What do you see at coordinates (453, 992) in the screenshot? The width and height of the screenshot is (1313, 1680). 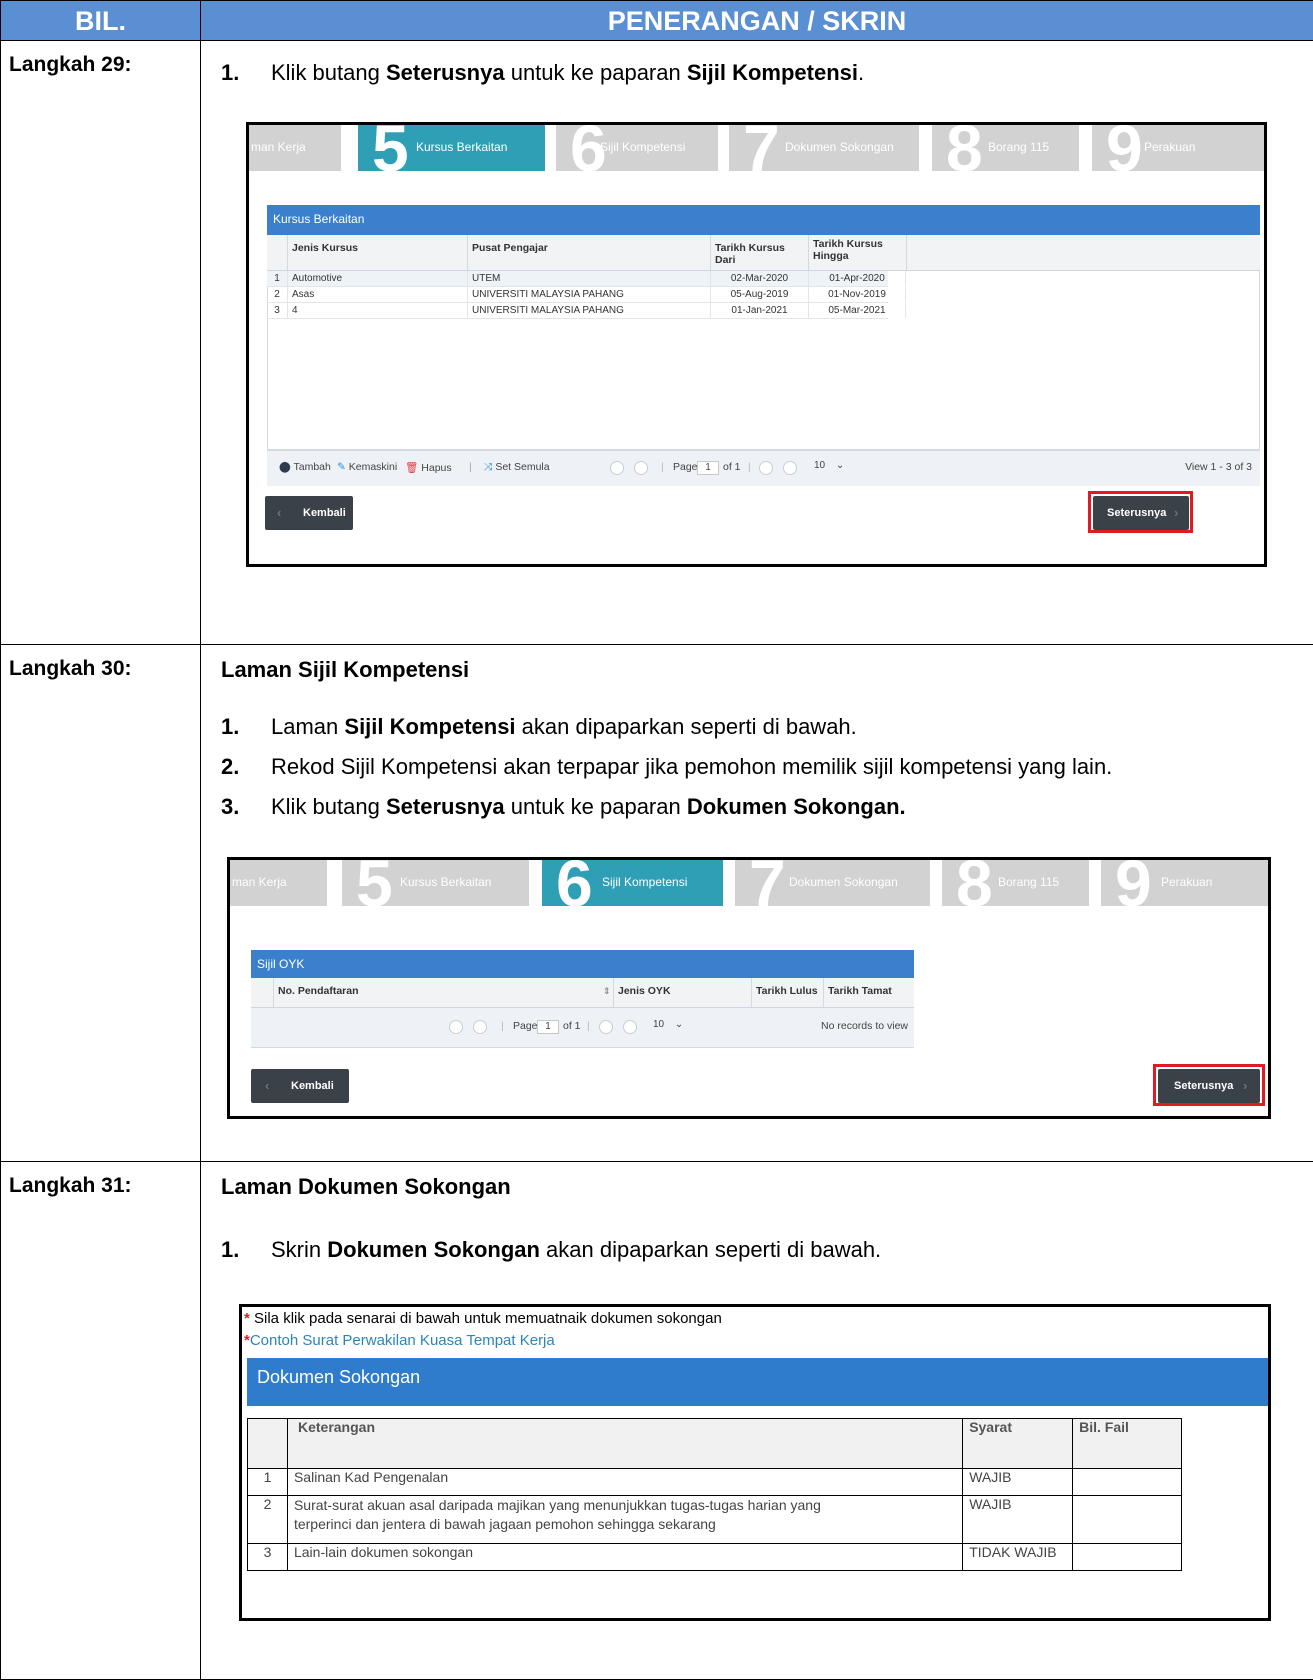 I see `col-no-pendaftaran: No. Pendaftaran` at bounding box center [453, 992].